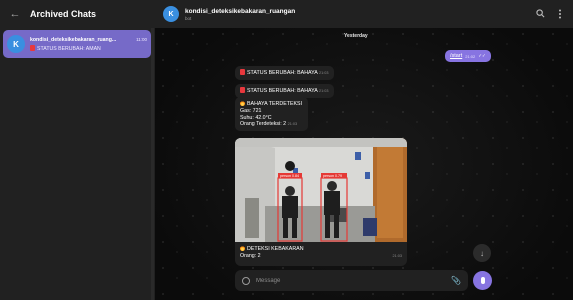  I want to click on outgoing-message-text: /start, so click(456, 56).